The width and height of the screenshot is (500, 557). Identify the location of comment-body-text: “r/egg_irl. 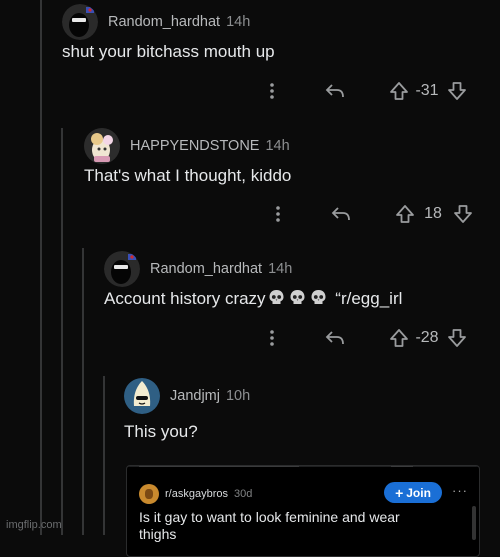
(369, 298).